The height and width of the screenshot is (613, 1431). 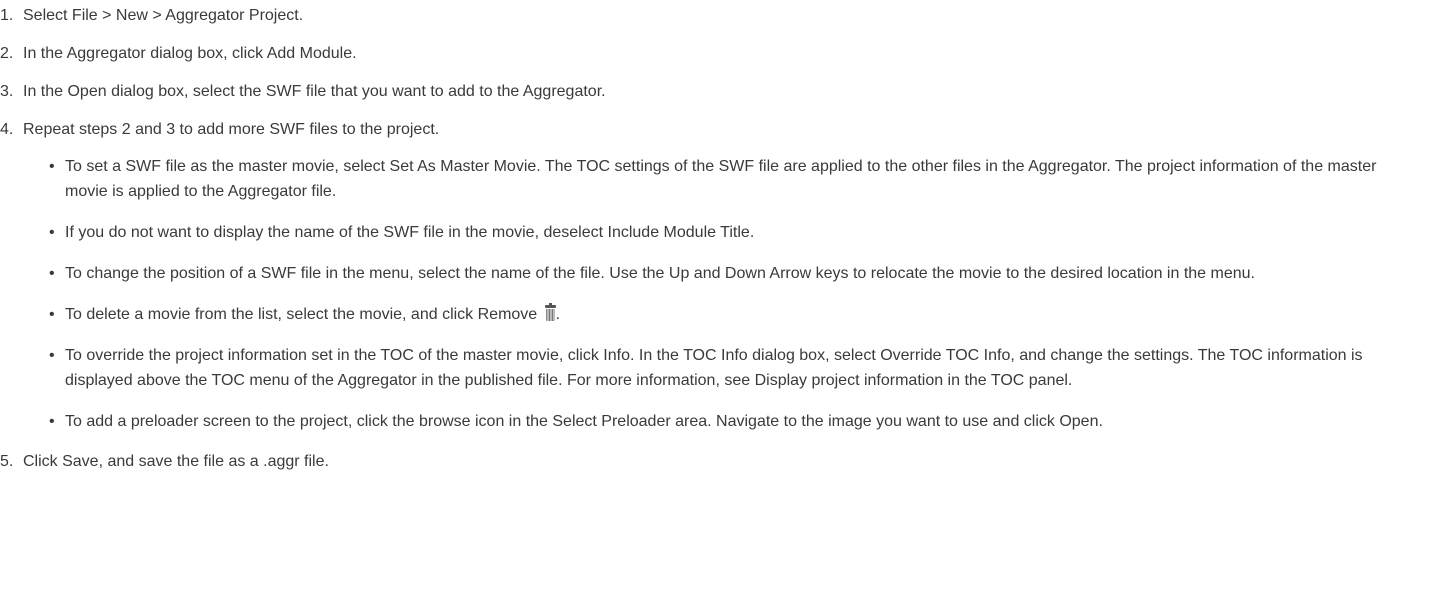 I want to click on step-number: 5., so click(x=7, y=461).